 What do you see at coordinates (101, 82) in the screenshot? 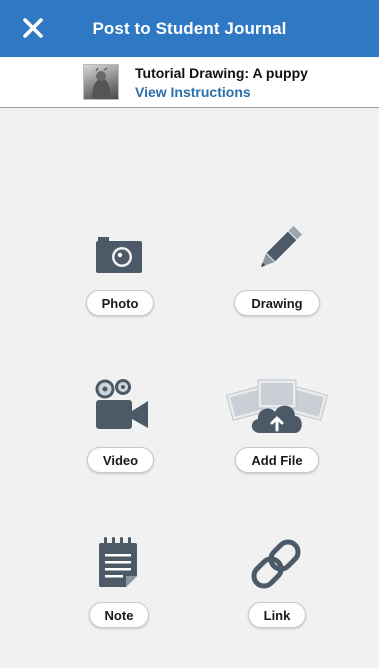
I see `assignment-thumbnail` at bounding box center [101, 82].